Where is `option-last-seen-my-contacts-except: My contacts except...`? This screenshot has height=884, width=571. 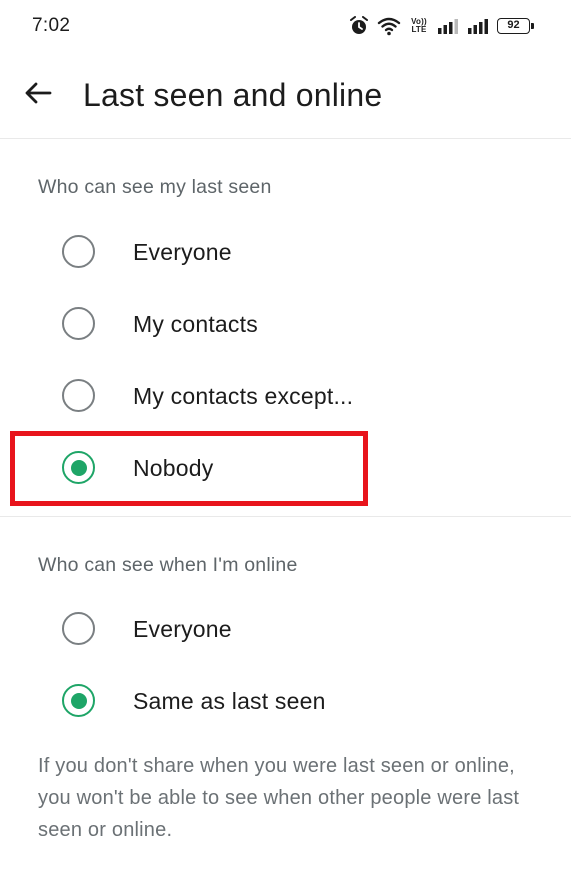
option-last-seen-my-contacts-except: My contacts except... is located at coordinates (285, 395).